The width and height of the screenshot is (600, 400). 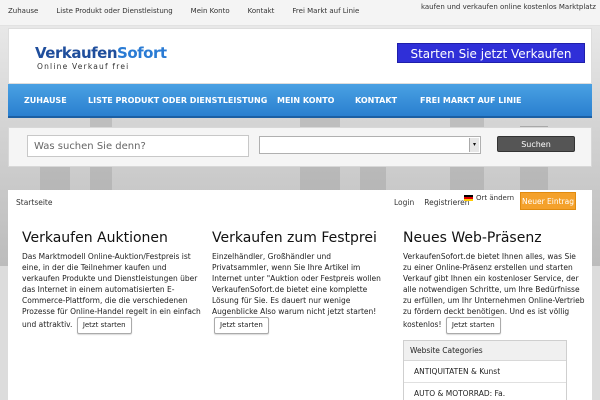 I want to click on category-item: ANTIQUITATEN & Kunst, so click(x=485, y=372).